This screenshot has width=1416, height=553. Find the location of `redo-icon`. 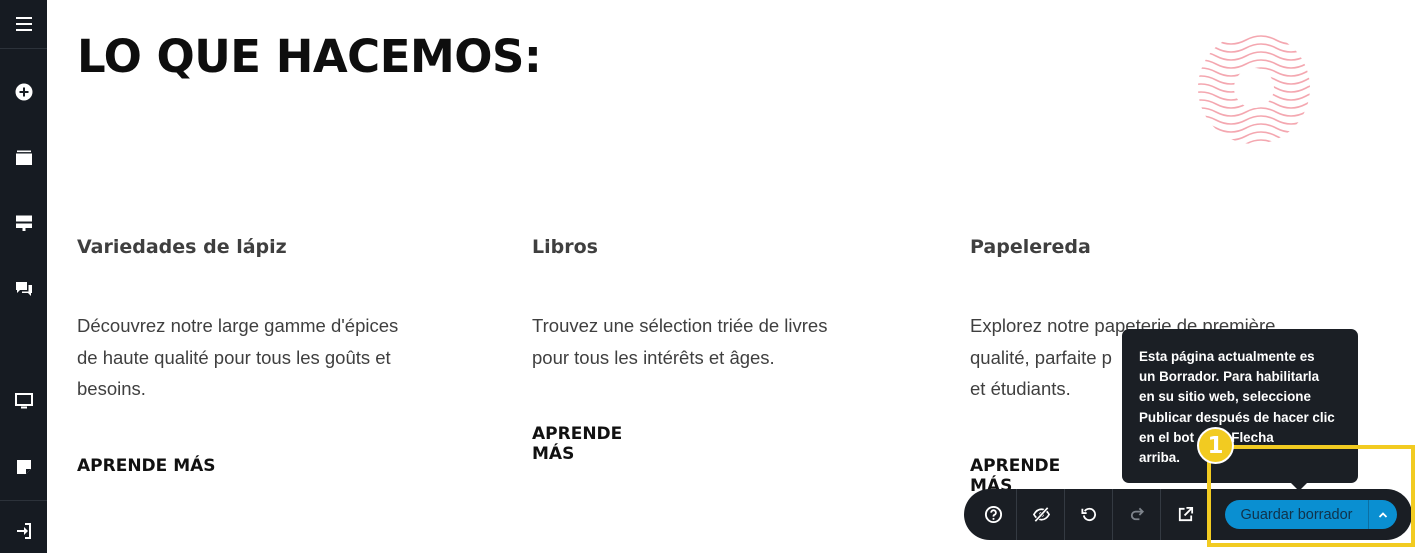

redo-icon is located at coordinates (1137, 514).